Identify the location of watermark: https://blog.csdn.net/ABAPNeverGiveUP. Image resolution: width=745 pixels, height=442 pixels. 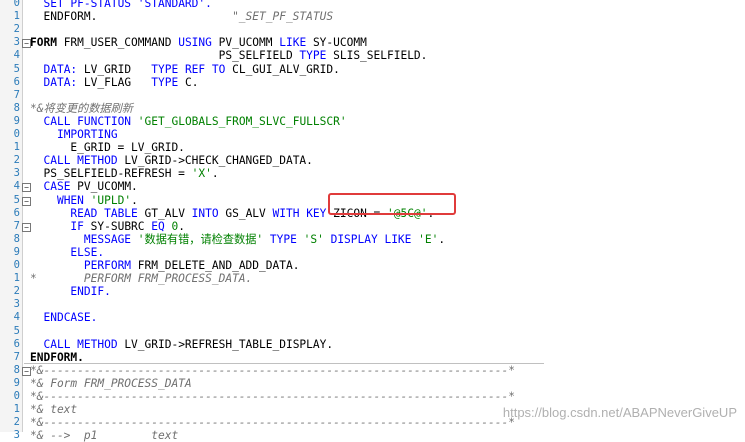
(619, 412).